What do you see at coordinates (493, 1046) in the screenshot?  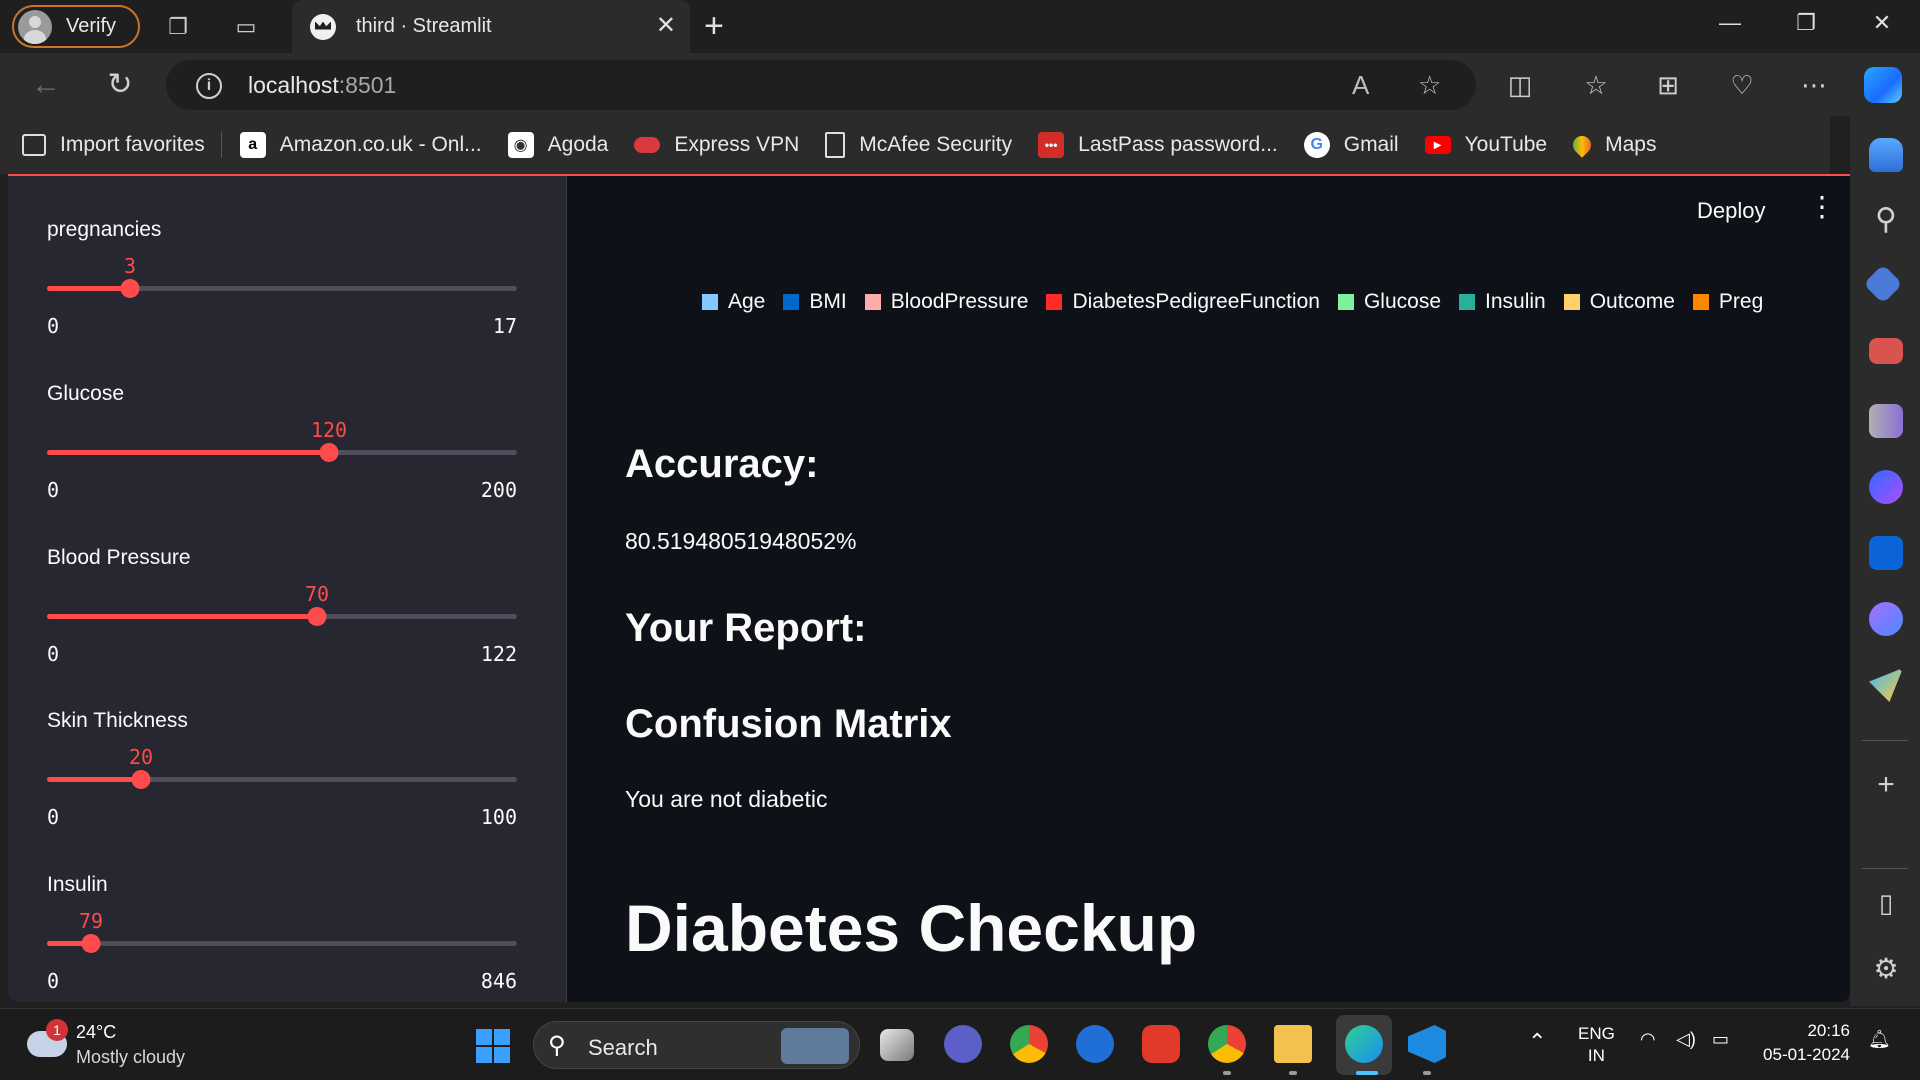 I see `start-windows-icon` at bounding box center [493, 1046].